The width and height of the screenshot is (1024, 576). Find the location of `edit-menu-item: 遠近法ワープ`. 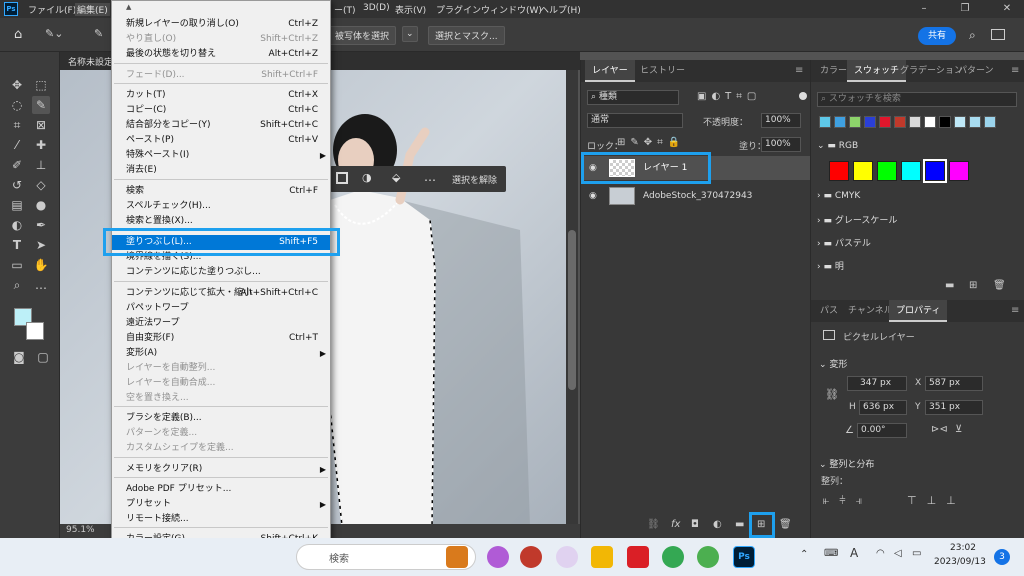

edit-menu-item: 遠近法ワープ is located at coordinates (221, 323).